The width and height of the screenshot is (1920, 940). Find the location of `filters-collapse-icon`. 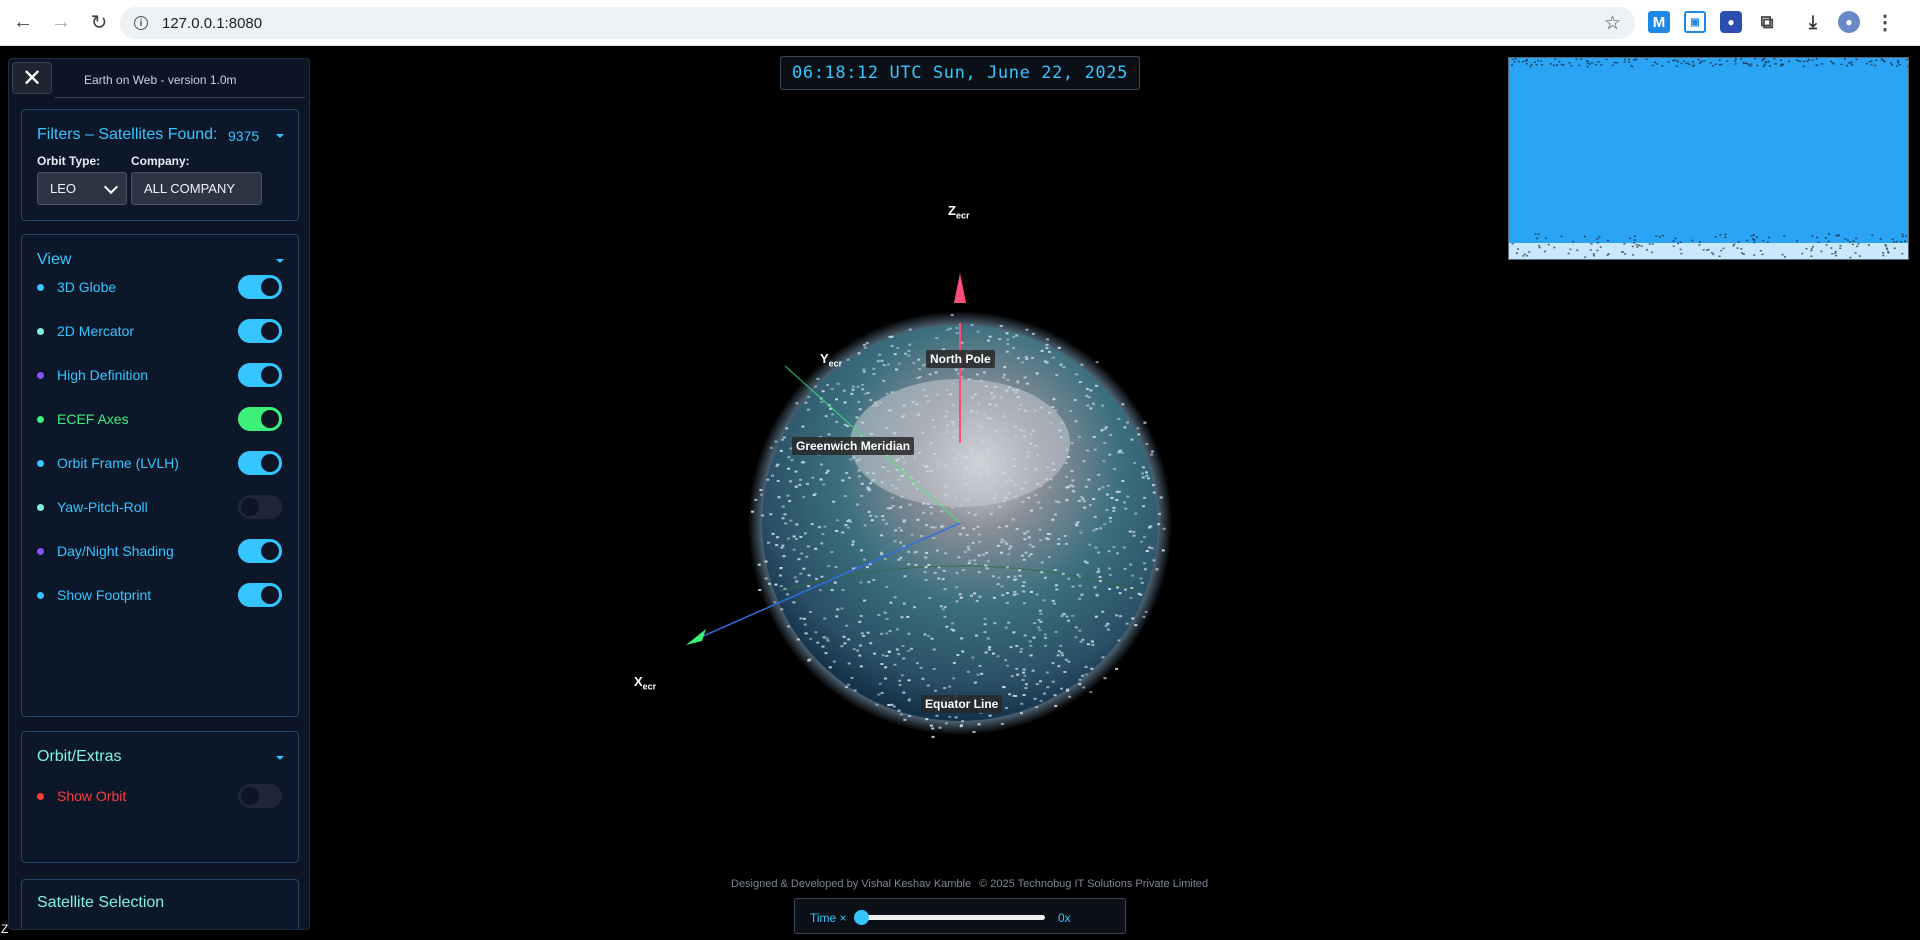

filters-collapse-icon is located at coordinates (280, 136).